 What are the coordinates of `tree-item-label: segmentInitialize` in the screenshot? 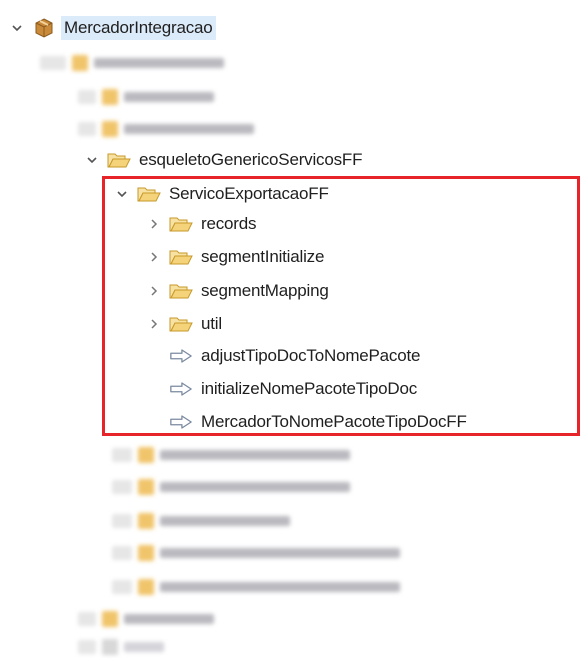 It's located at (263, 256).